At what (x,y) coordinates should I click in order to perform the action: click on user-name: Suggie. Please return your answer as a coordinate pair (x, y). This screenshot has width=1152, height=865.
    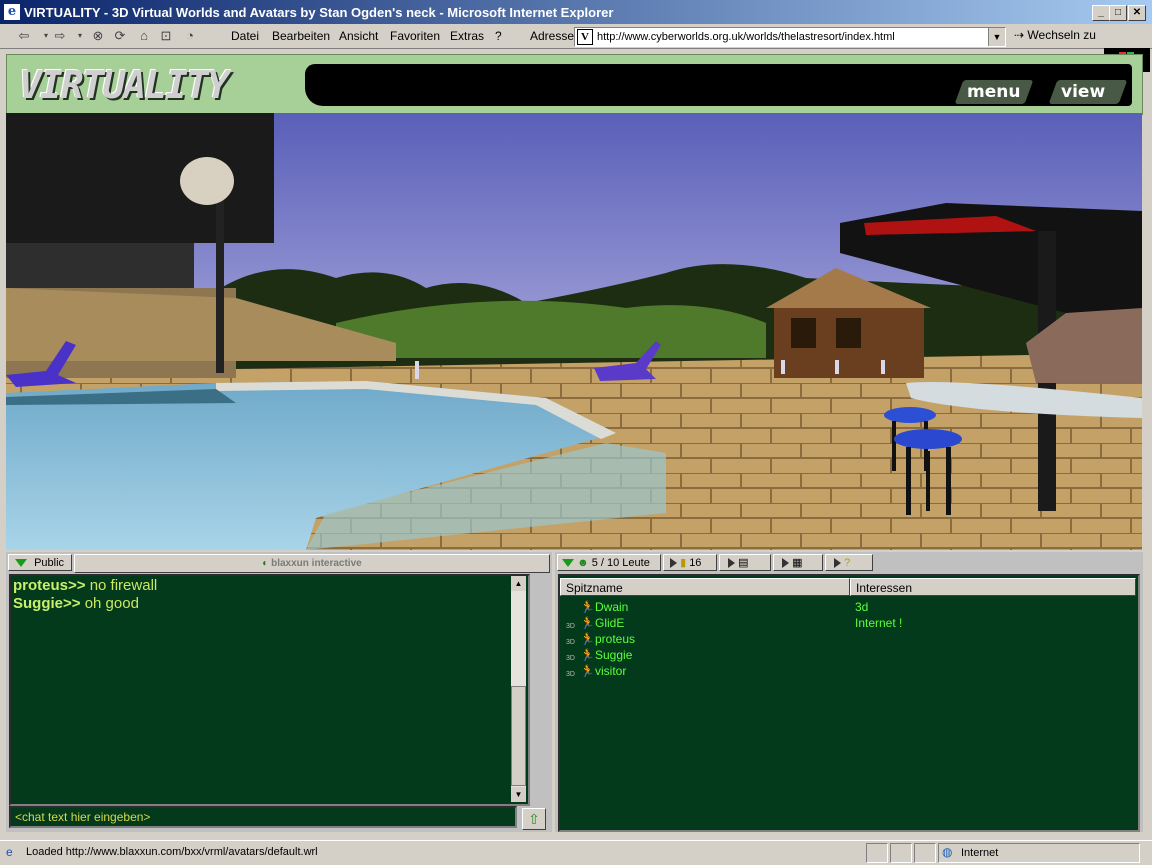
    Looking at the image, I should click on (614, 655).